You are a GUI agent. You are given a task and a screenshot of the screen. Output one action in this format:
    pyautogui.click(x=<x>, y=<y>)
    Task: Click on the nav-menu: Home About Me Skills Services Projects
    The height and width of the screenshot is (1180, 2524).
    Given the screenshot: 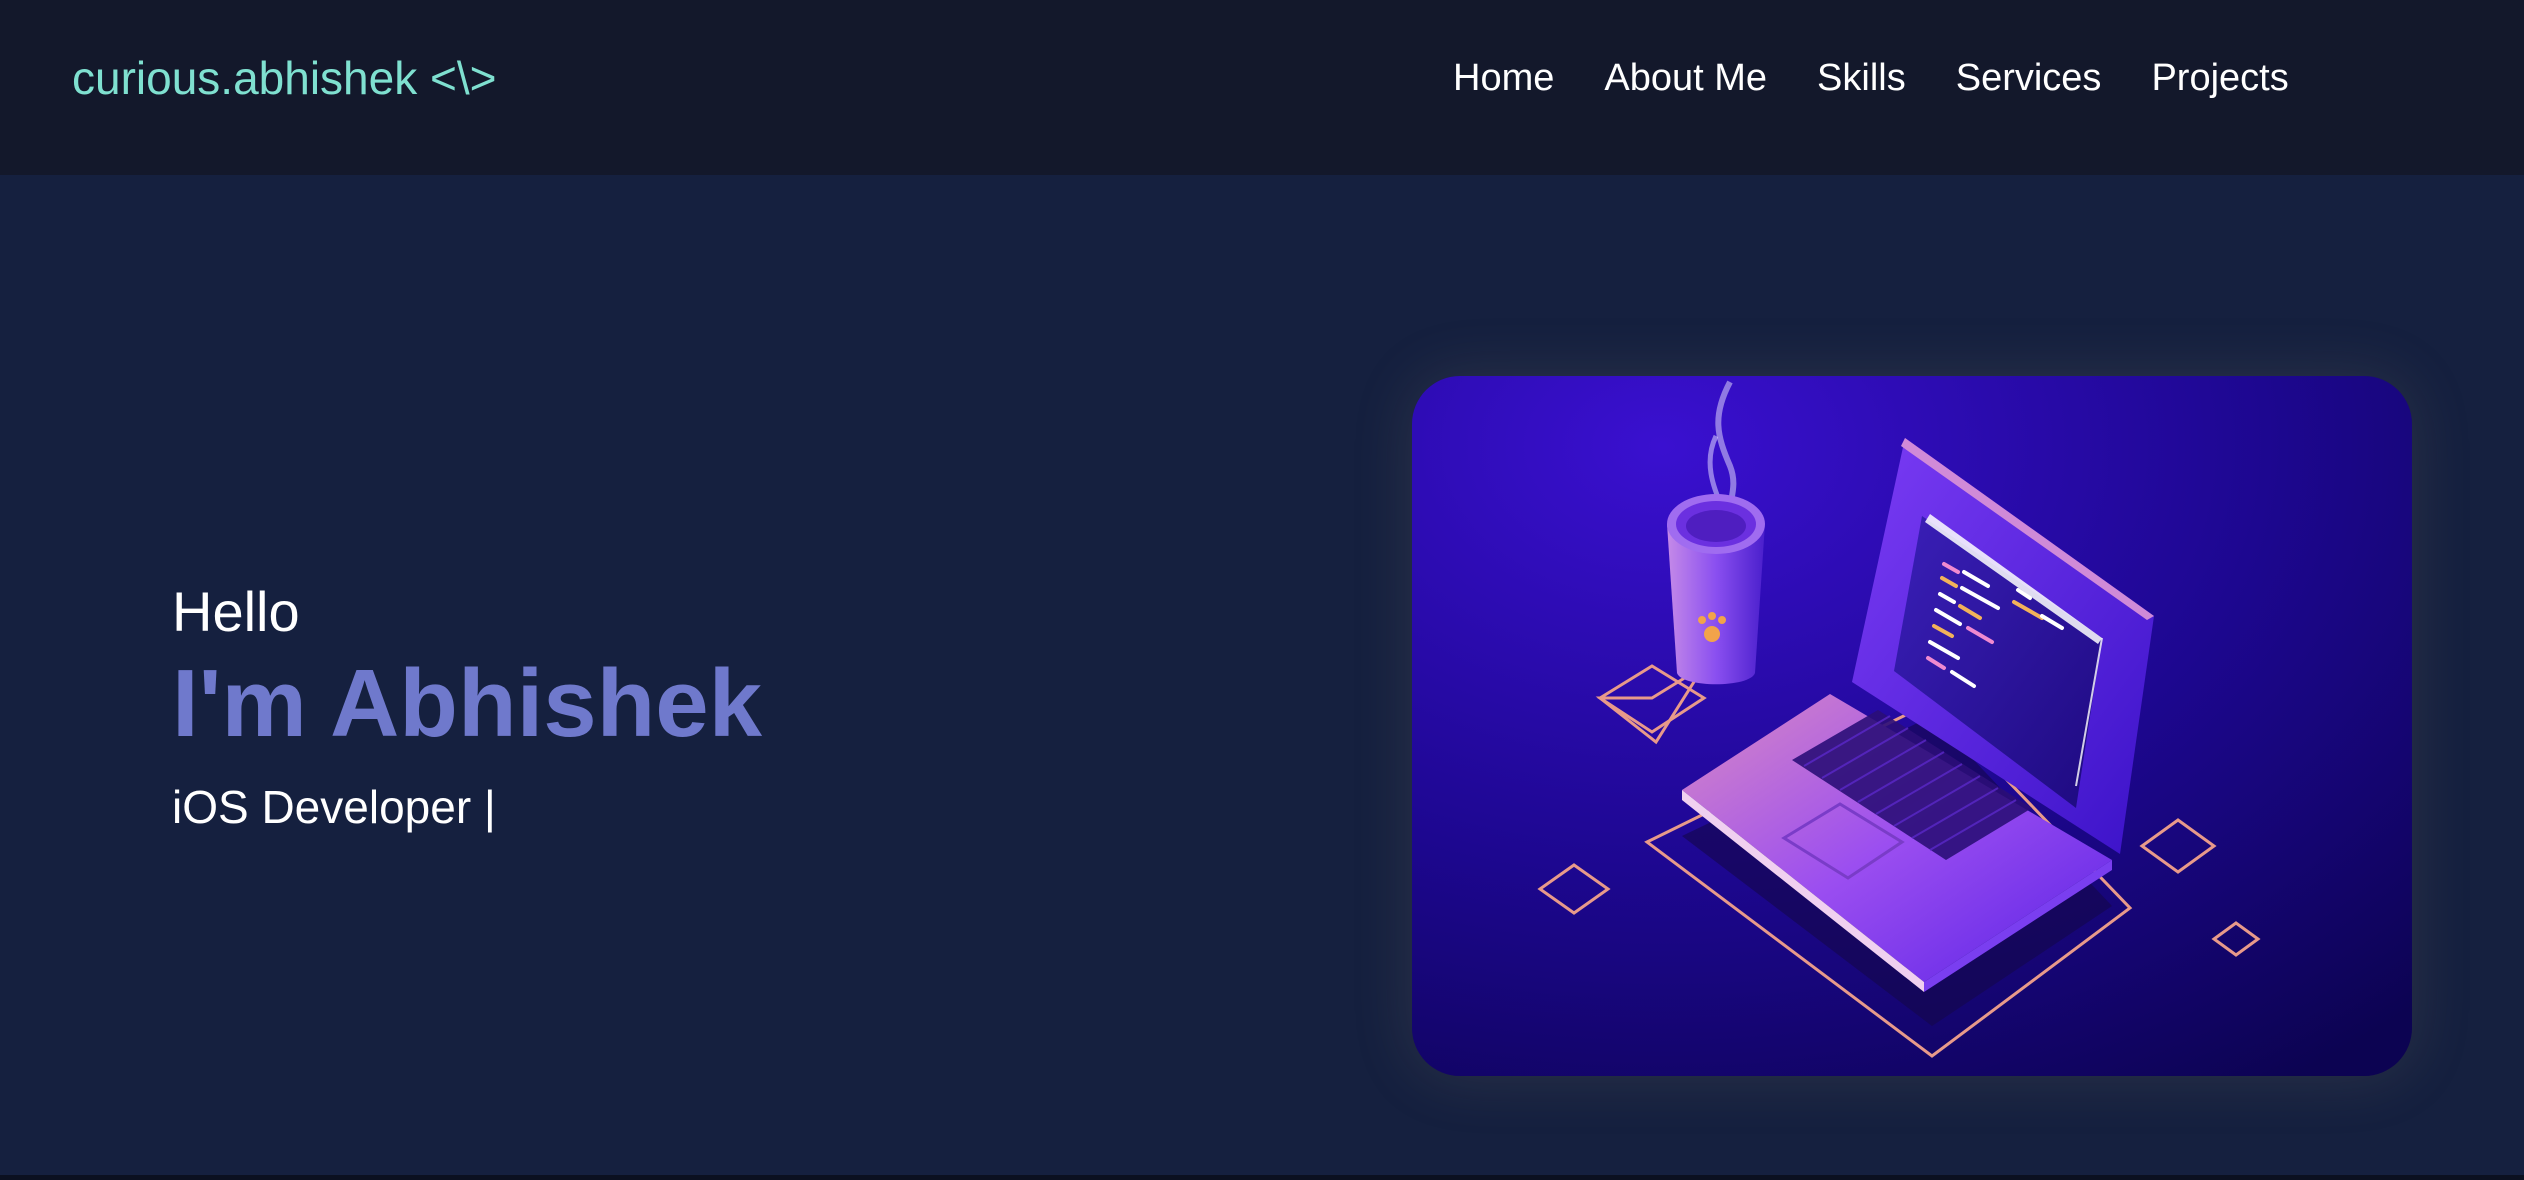 What is the action you would take?
    pyautogui.click(x=1896, y=78)
    